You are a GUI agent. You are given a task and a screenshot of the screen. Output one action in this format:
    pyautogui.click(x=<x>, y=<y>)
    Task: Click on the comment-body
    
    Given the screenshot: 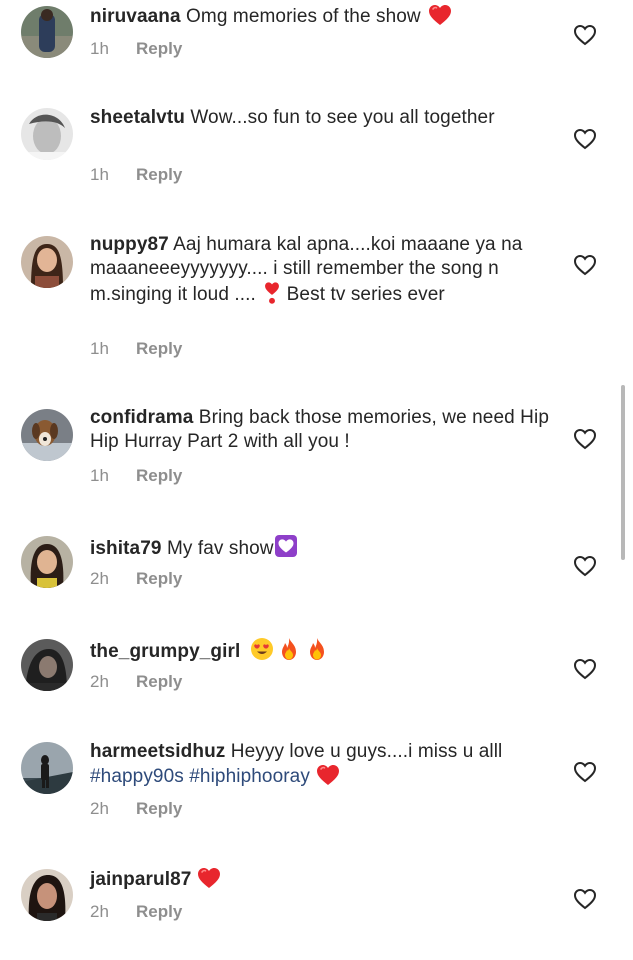 What is the action you would take?
    pyautogui.click(x=242, y=651)
    